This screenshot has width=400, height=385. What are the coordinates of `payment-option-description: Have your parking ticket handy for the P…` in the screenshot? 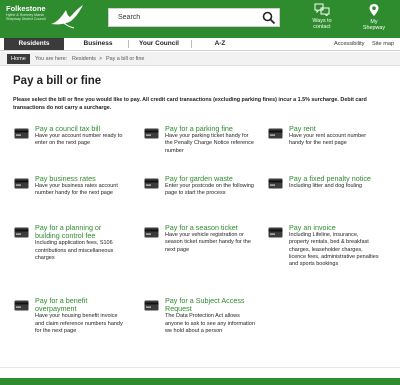 It's located at (209, 143).